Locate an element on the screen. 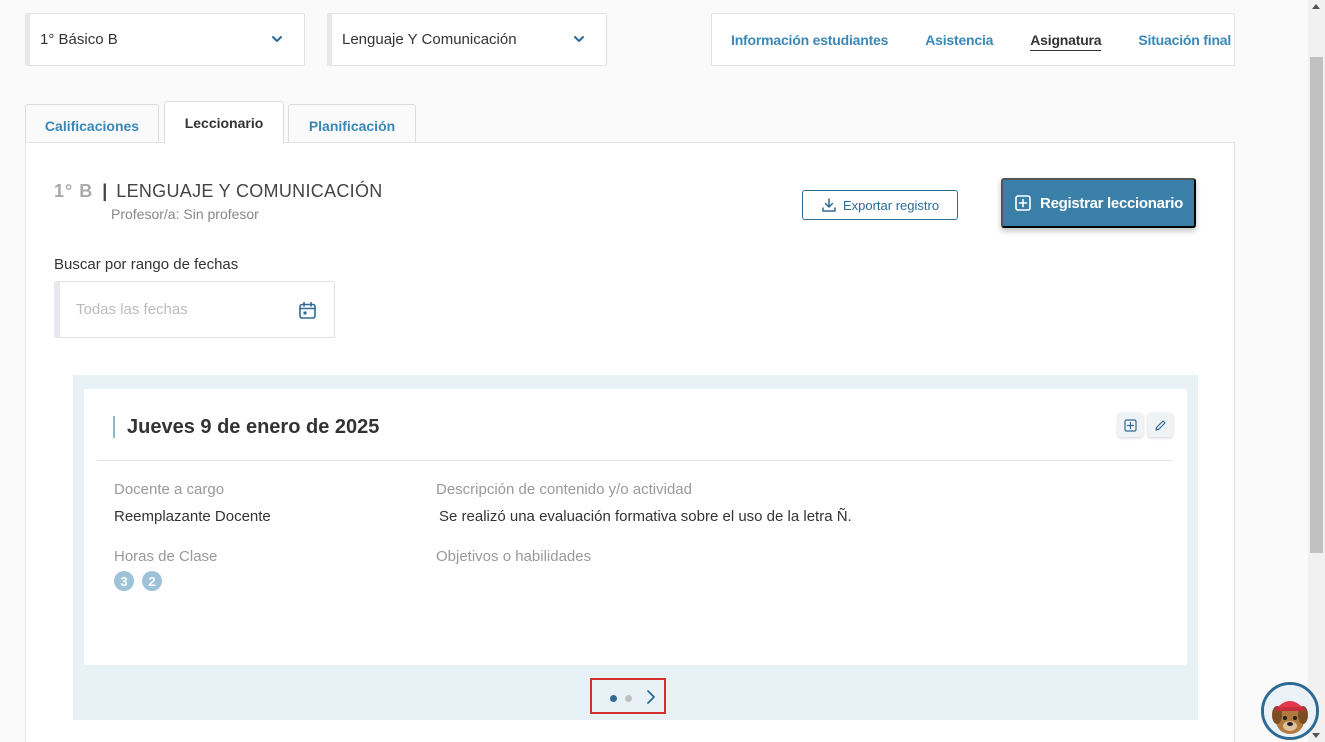  dog-avatar-icon is located at coordinates (1290, 711).